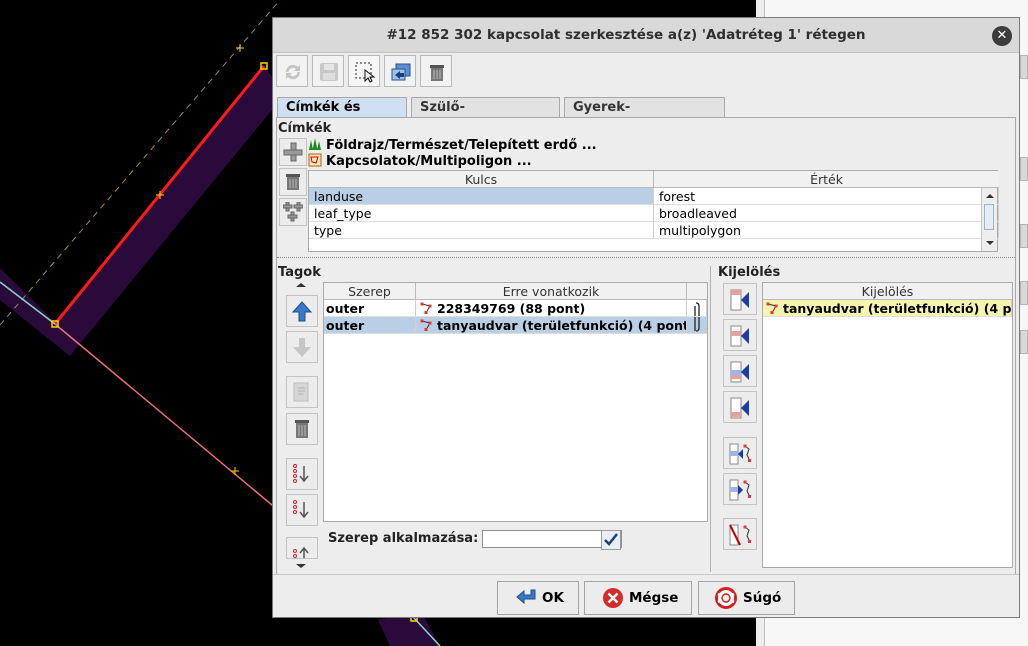 The height and width of the screenshot is (646, 1028). What do you see at coordinates (989, 217) in the screenshot?
I see `scroll-thumb` at bounding box center [989, 217].